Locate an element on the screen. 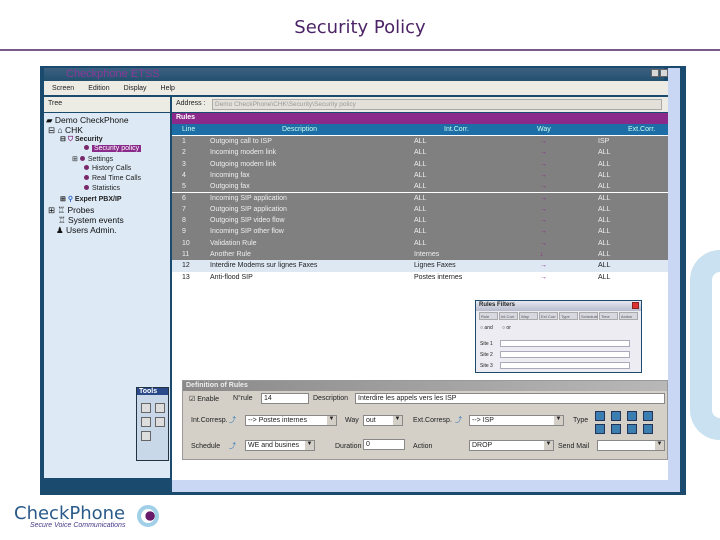 The height and width of the screenshot is (540, 720). site-2-input is located at coordinates (565, 354).